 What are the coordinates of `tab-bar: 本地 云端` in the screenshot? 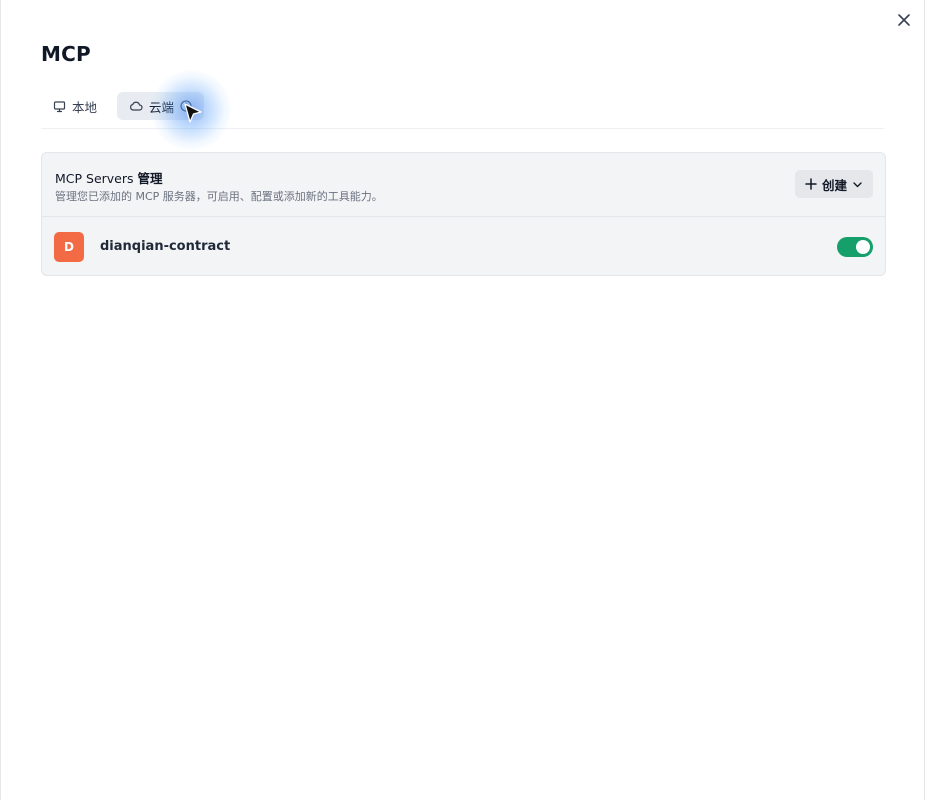 It's located at (462, 110).